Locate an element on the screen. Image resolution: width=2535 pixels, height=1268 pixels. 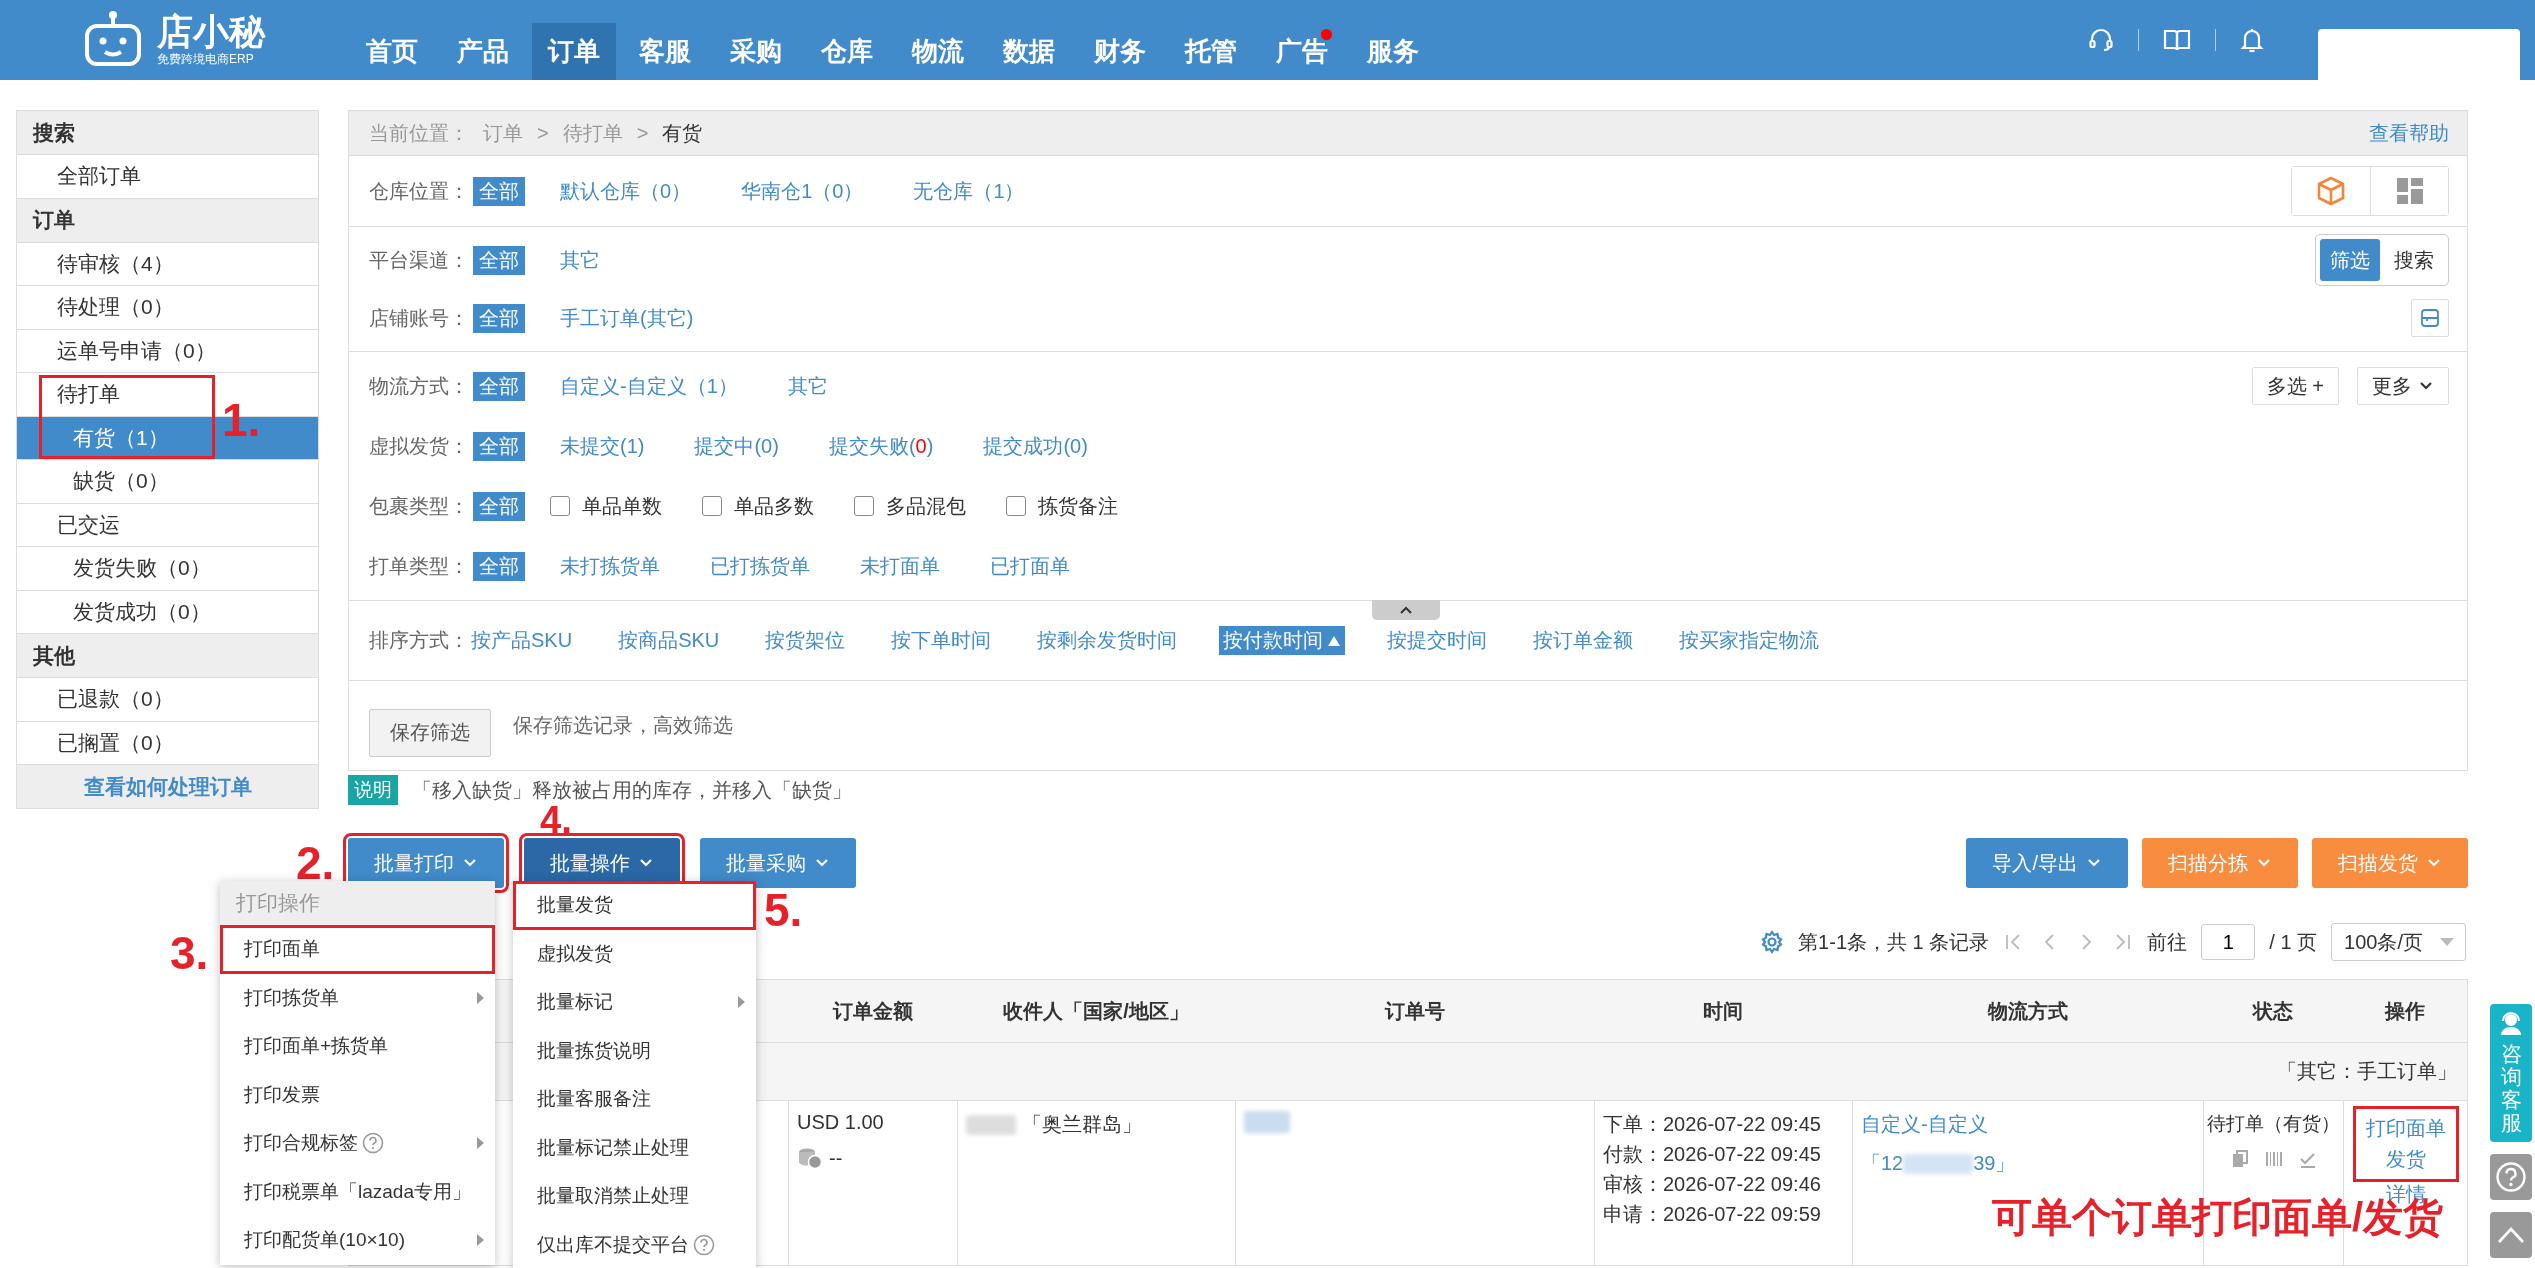
help-link: 查看帮助 is located at coordinates (2409, 133).